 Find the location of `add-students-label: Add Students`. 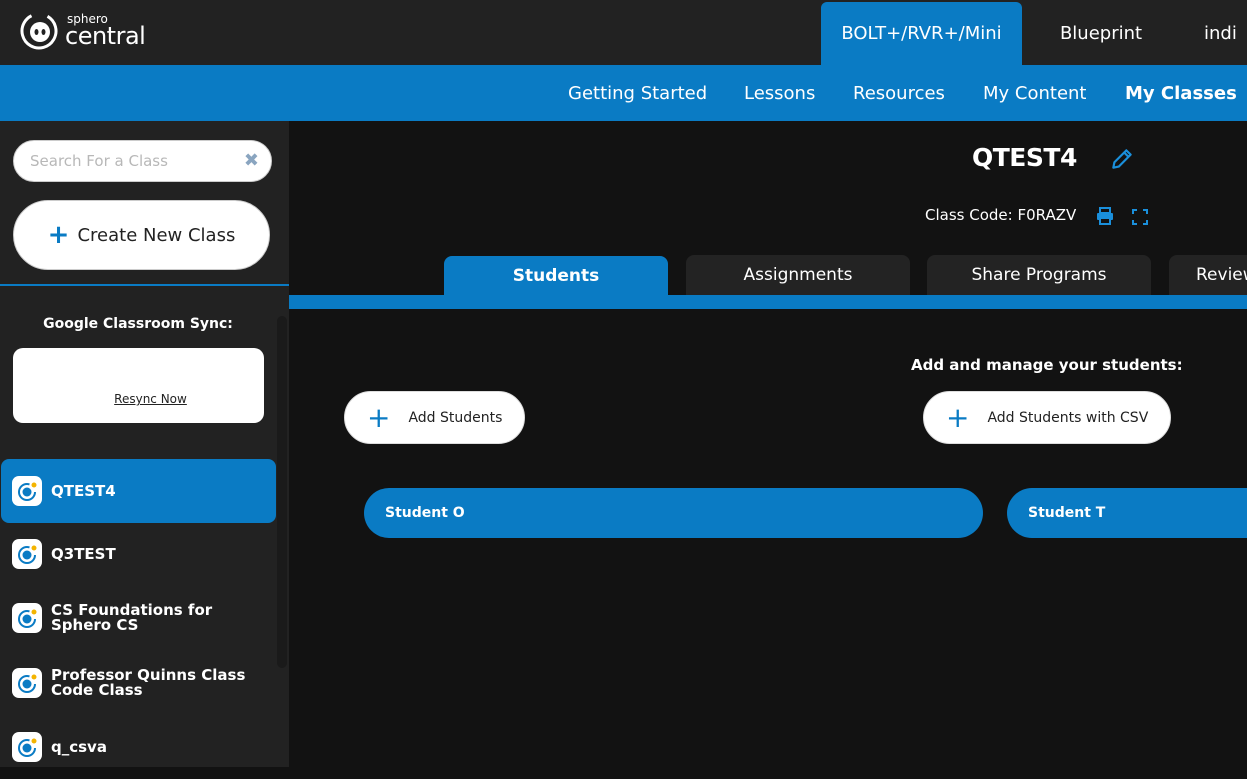

add-students-label: Add Students is located at coordinates (455, 417).